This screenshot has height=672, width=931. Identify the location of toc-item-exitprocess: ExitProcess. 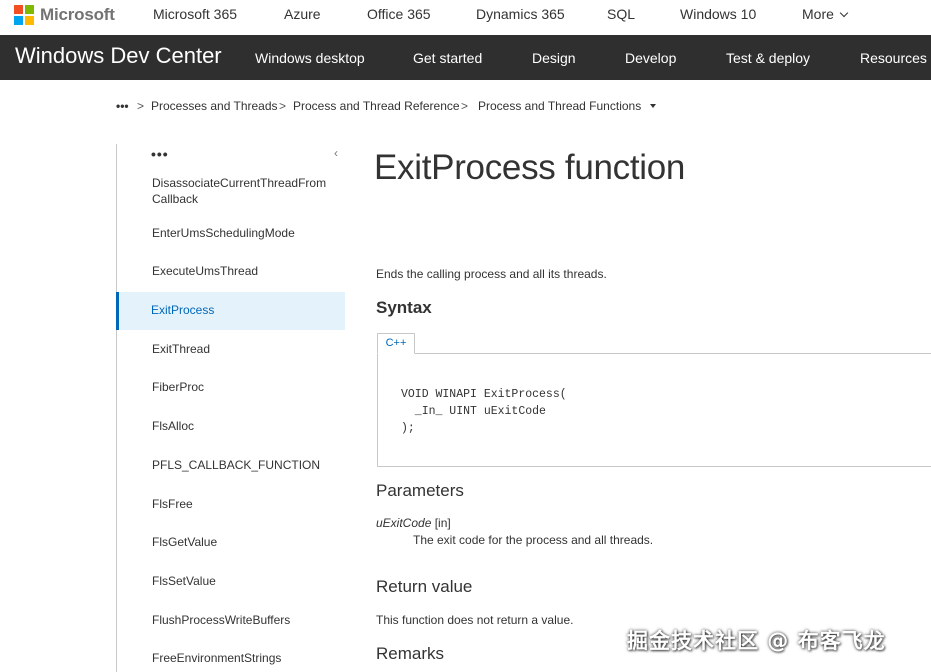
(230, 311).